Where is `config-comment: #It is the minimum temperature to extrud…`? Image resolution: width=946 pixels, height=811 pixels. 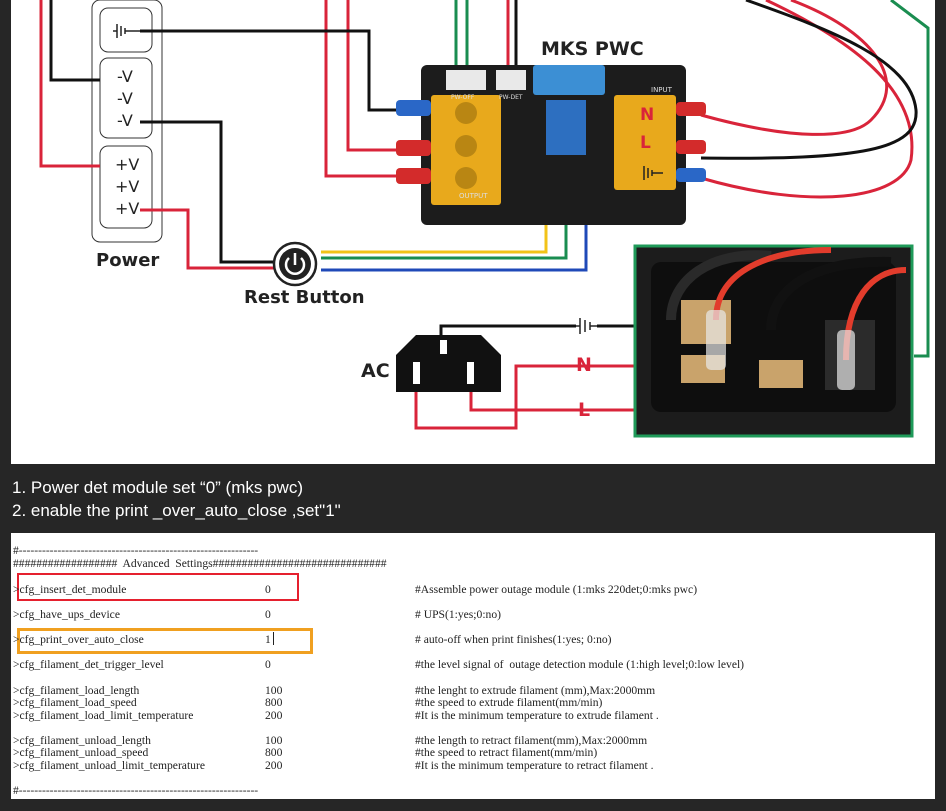
config-comment: #It is the minimum temperature to extrud… is located at coordinates (537, 715).